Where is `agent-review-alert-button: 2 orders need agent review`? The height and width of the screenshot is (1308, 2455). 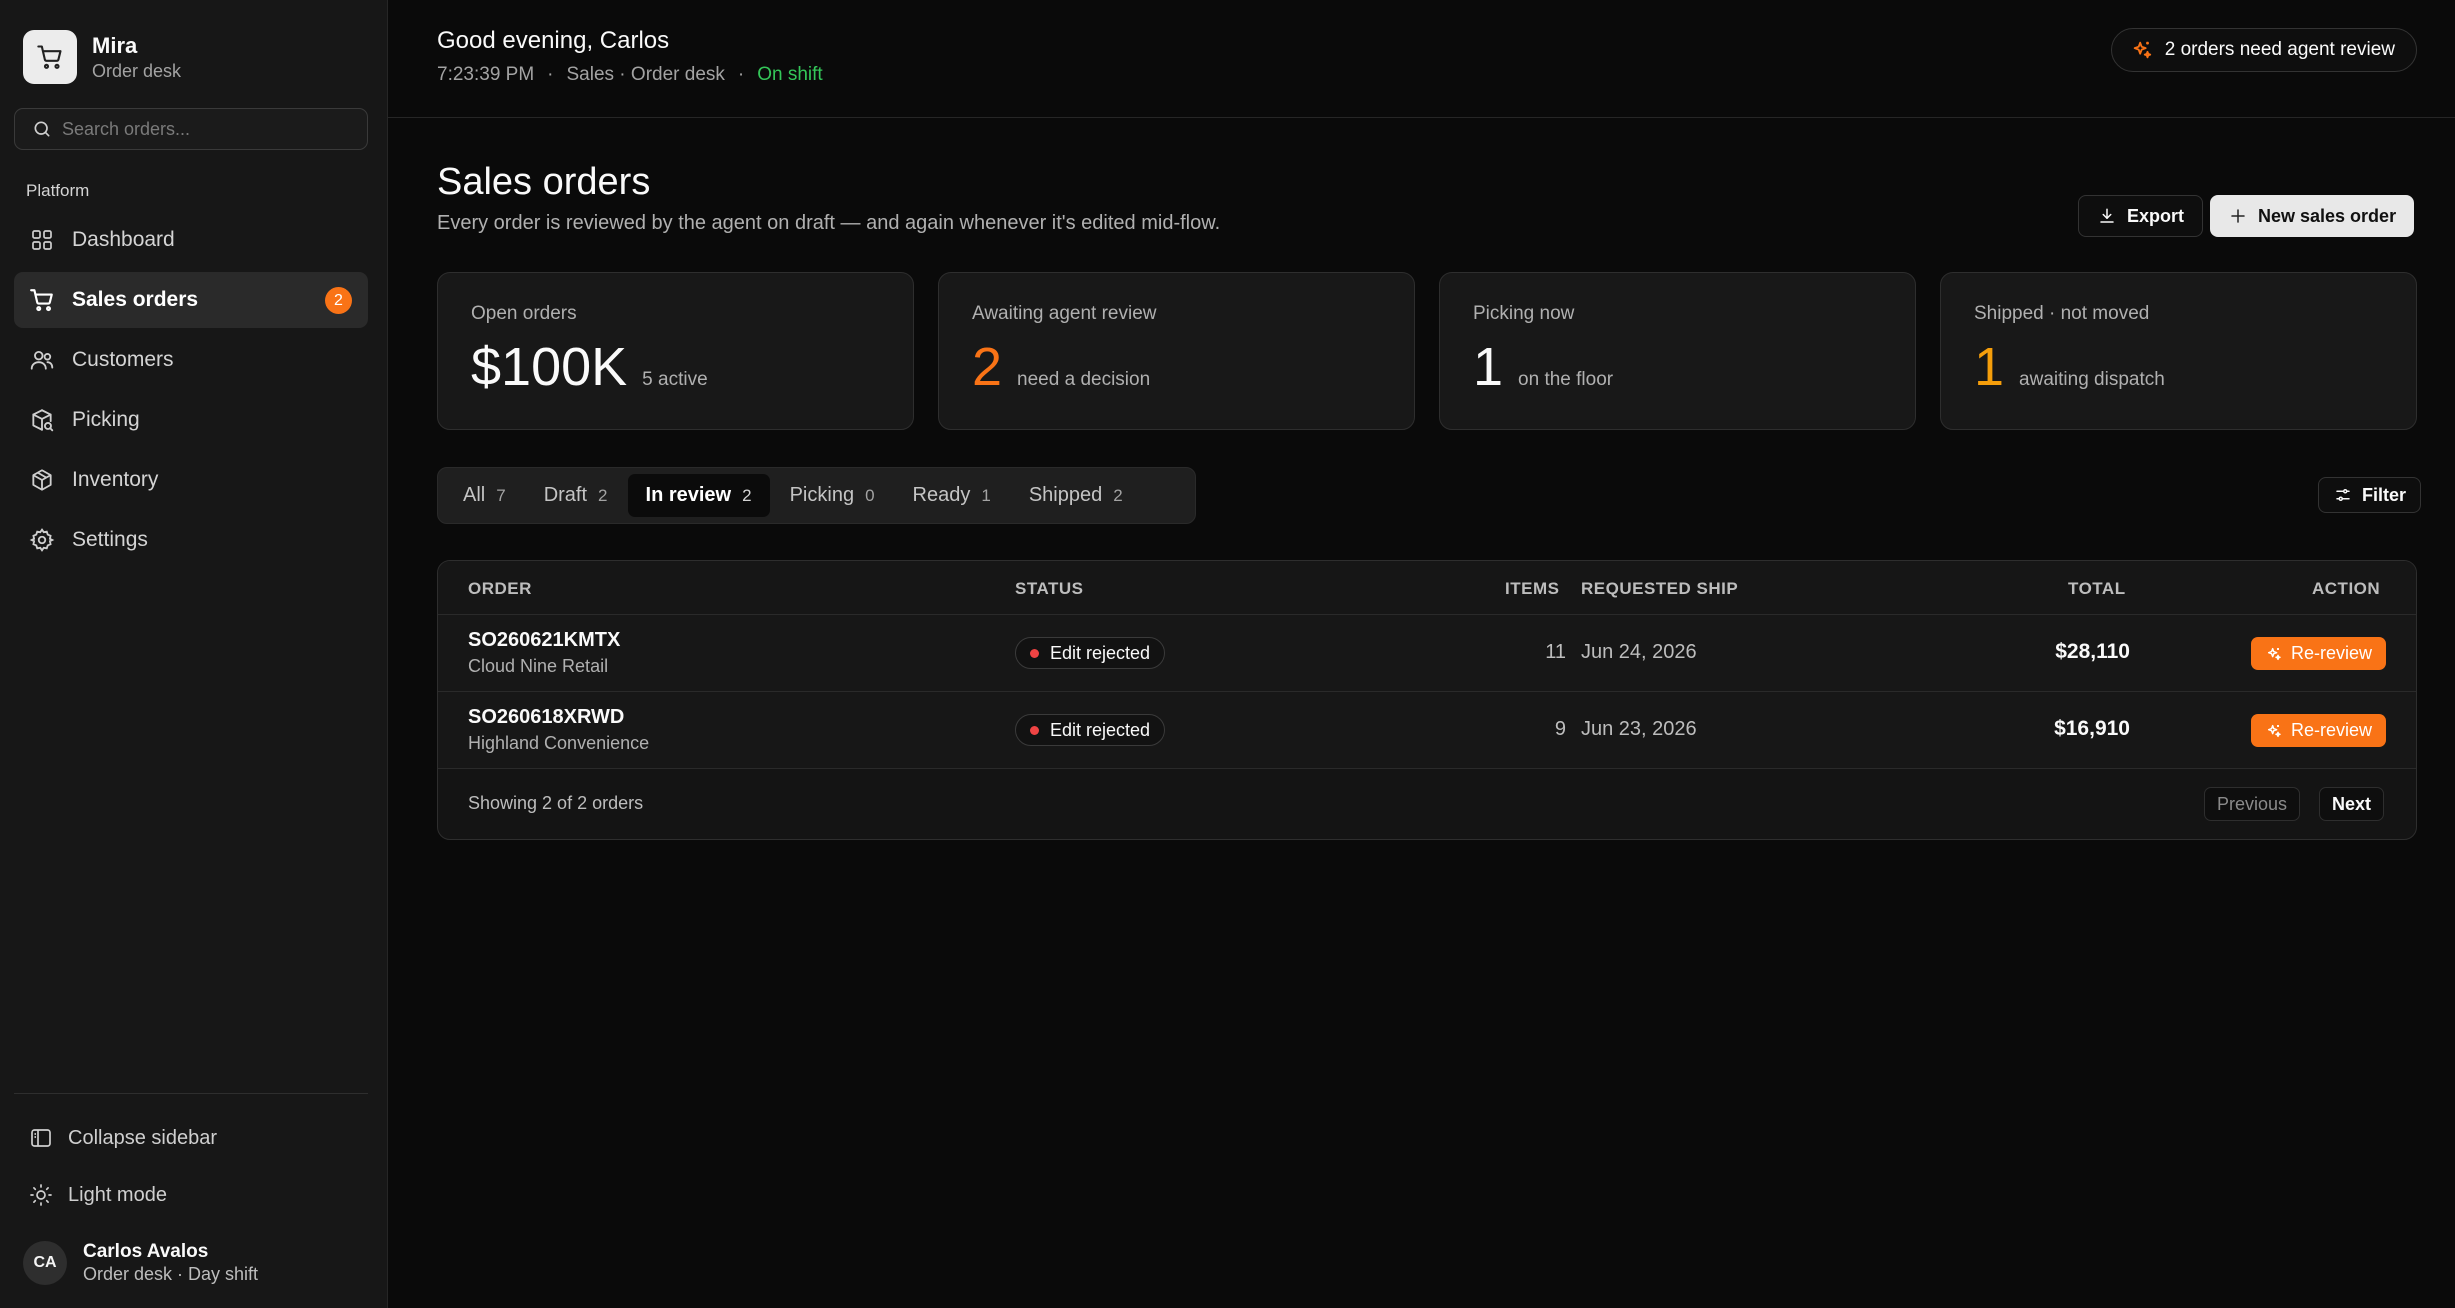 agent-review-alert-button: 2 orders need agent review is located at coordinates (2263, 50).